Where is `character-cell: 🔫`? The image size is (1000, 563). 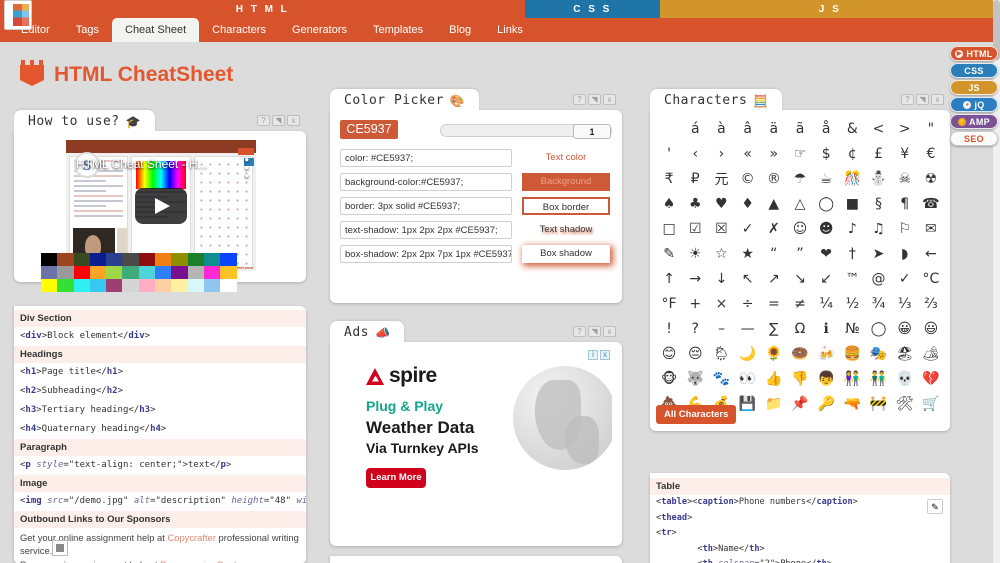
character-cell: 🔫 is located at coordinates (852, 403).